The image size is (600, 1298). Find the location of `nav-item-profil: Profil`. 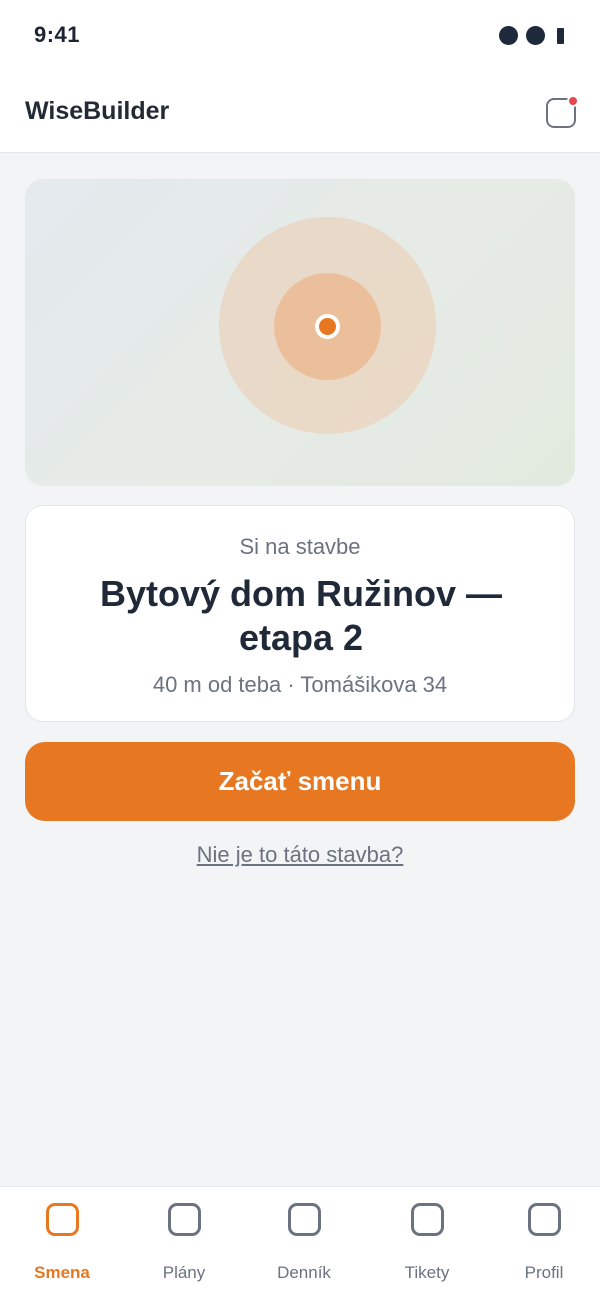

nav-item-profil: Profil is located at coordinates (542, 1242).